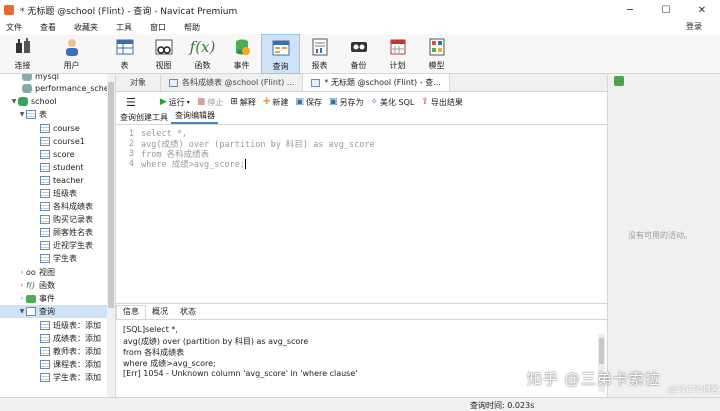 This screenshot has width=720, height=411. Describe the element at coordinates (70, 377) in the screenshot. I see `tree-query-item: 学生表：添加` at that location.